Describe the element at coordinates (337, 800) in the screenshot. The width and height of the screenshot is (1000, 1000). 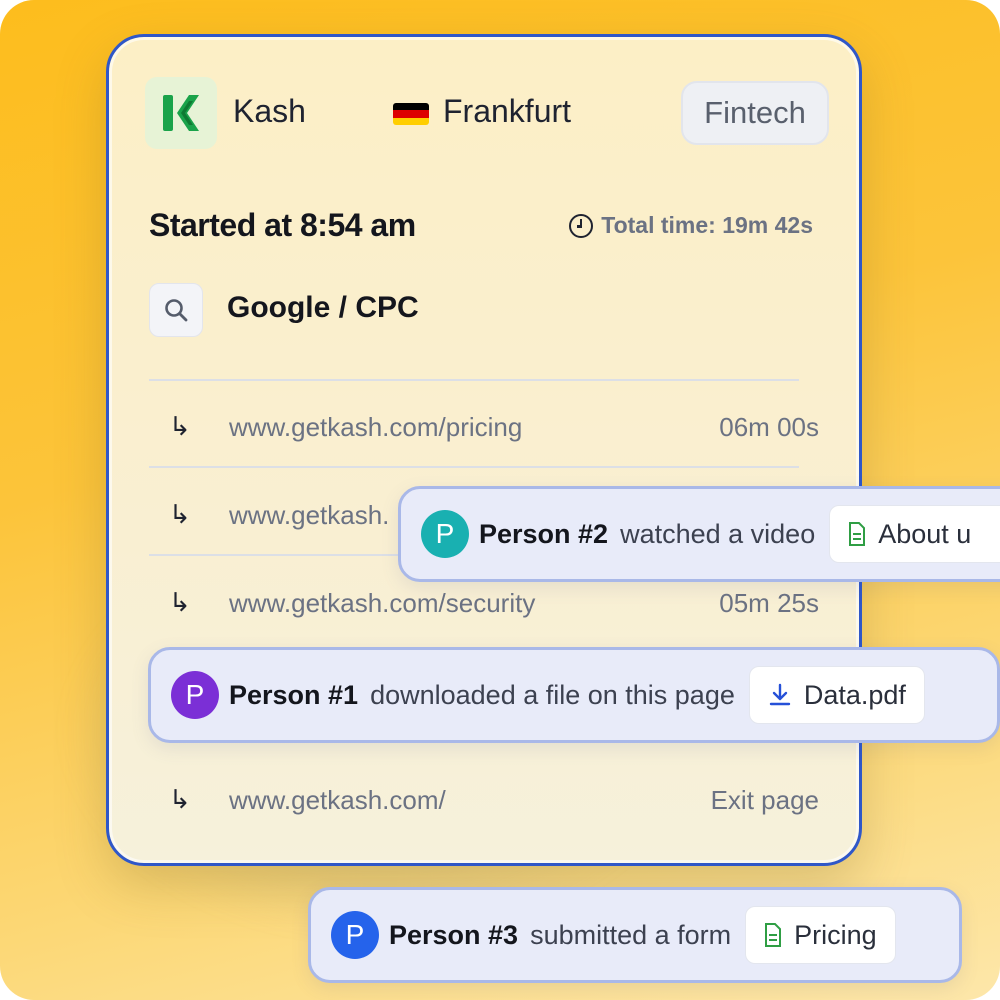
I see `visit-url: www.getkash.com/` at that location.